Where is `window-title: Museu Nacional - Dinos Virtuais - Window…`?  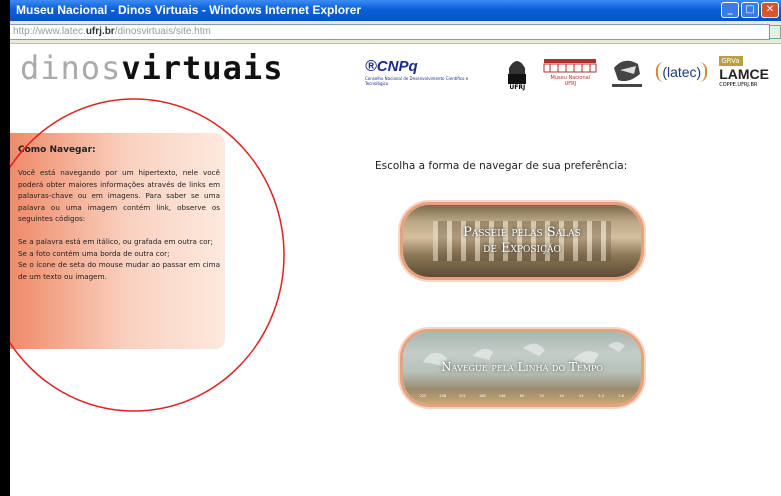
window-title: Museu Nacional - Dinos Virtuais - Window… is located at coordinates (189, 10).